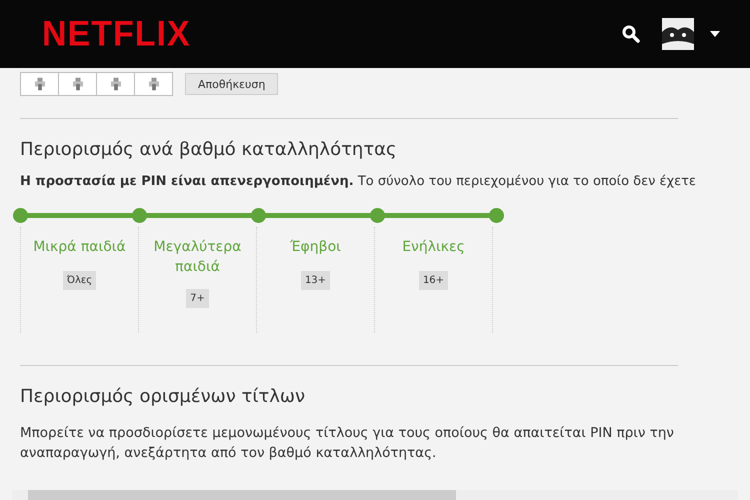  What do you see at coordinates (231, 84) in the screenshot?
I see `save-button: Αποθήκευση` at bounding box center [231, 84].